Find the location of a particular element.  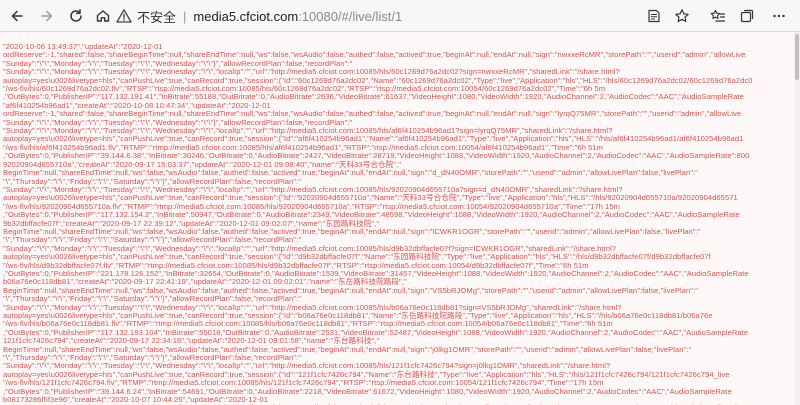

collections-button is located at coordinates (747, 16).